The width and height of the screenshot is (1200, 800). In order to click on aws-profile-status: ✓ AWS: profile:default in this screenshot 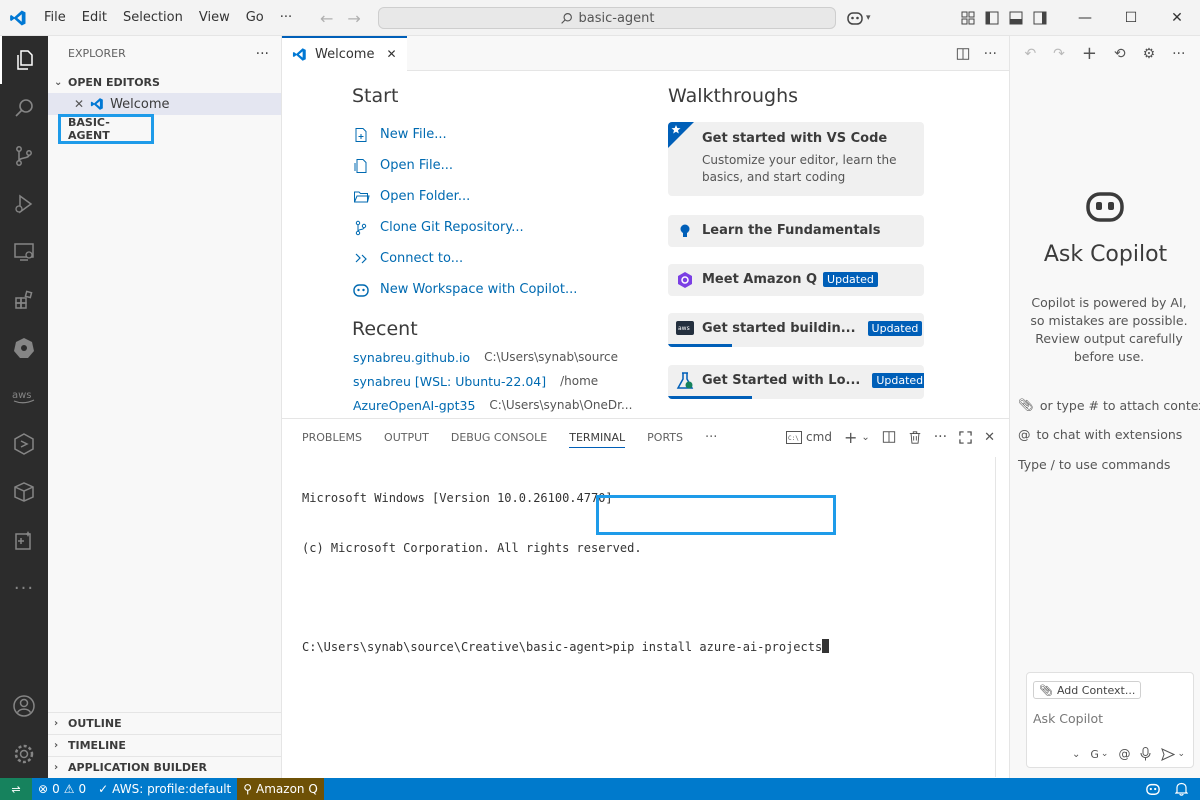, I will do `click(164, 789)`.